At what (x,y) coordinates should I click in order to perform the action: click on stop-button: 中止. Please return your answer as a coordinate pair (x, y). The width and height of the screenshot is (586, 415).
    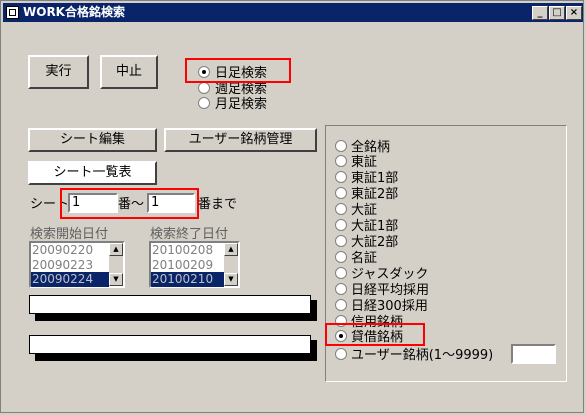
    Looking at the image, I should click on (129, 72).